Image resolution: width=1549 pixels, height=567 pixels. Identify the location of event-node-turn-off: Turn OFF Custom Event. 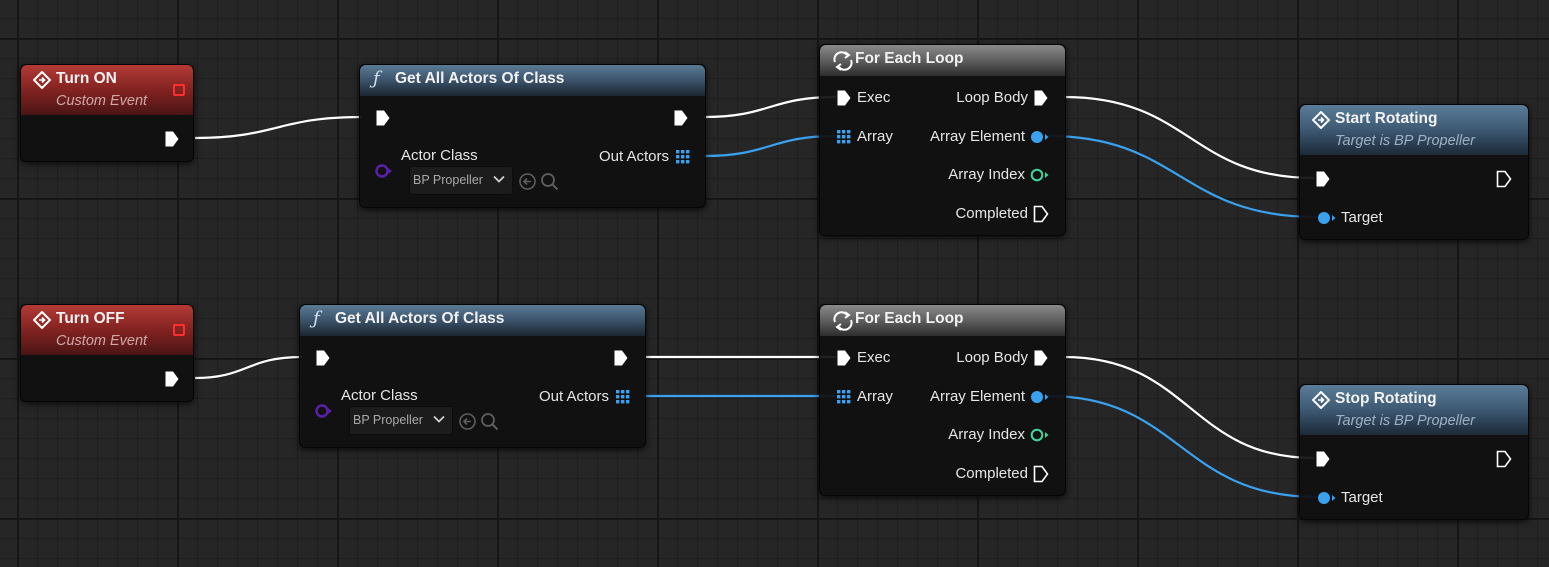
(107, 353).